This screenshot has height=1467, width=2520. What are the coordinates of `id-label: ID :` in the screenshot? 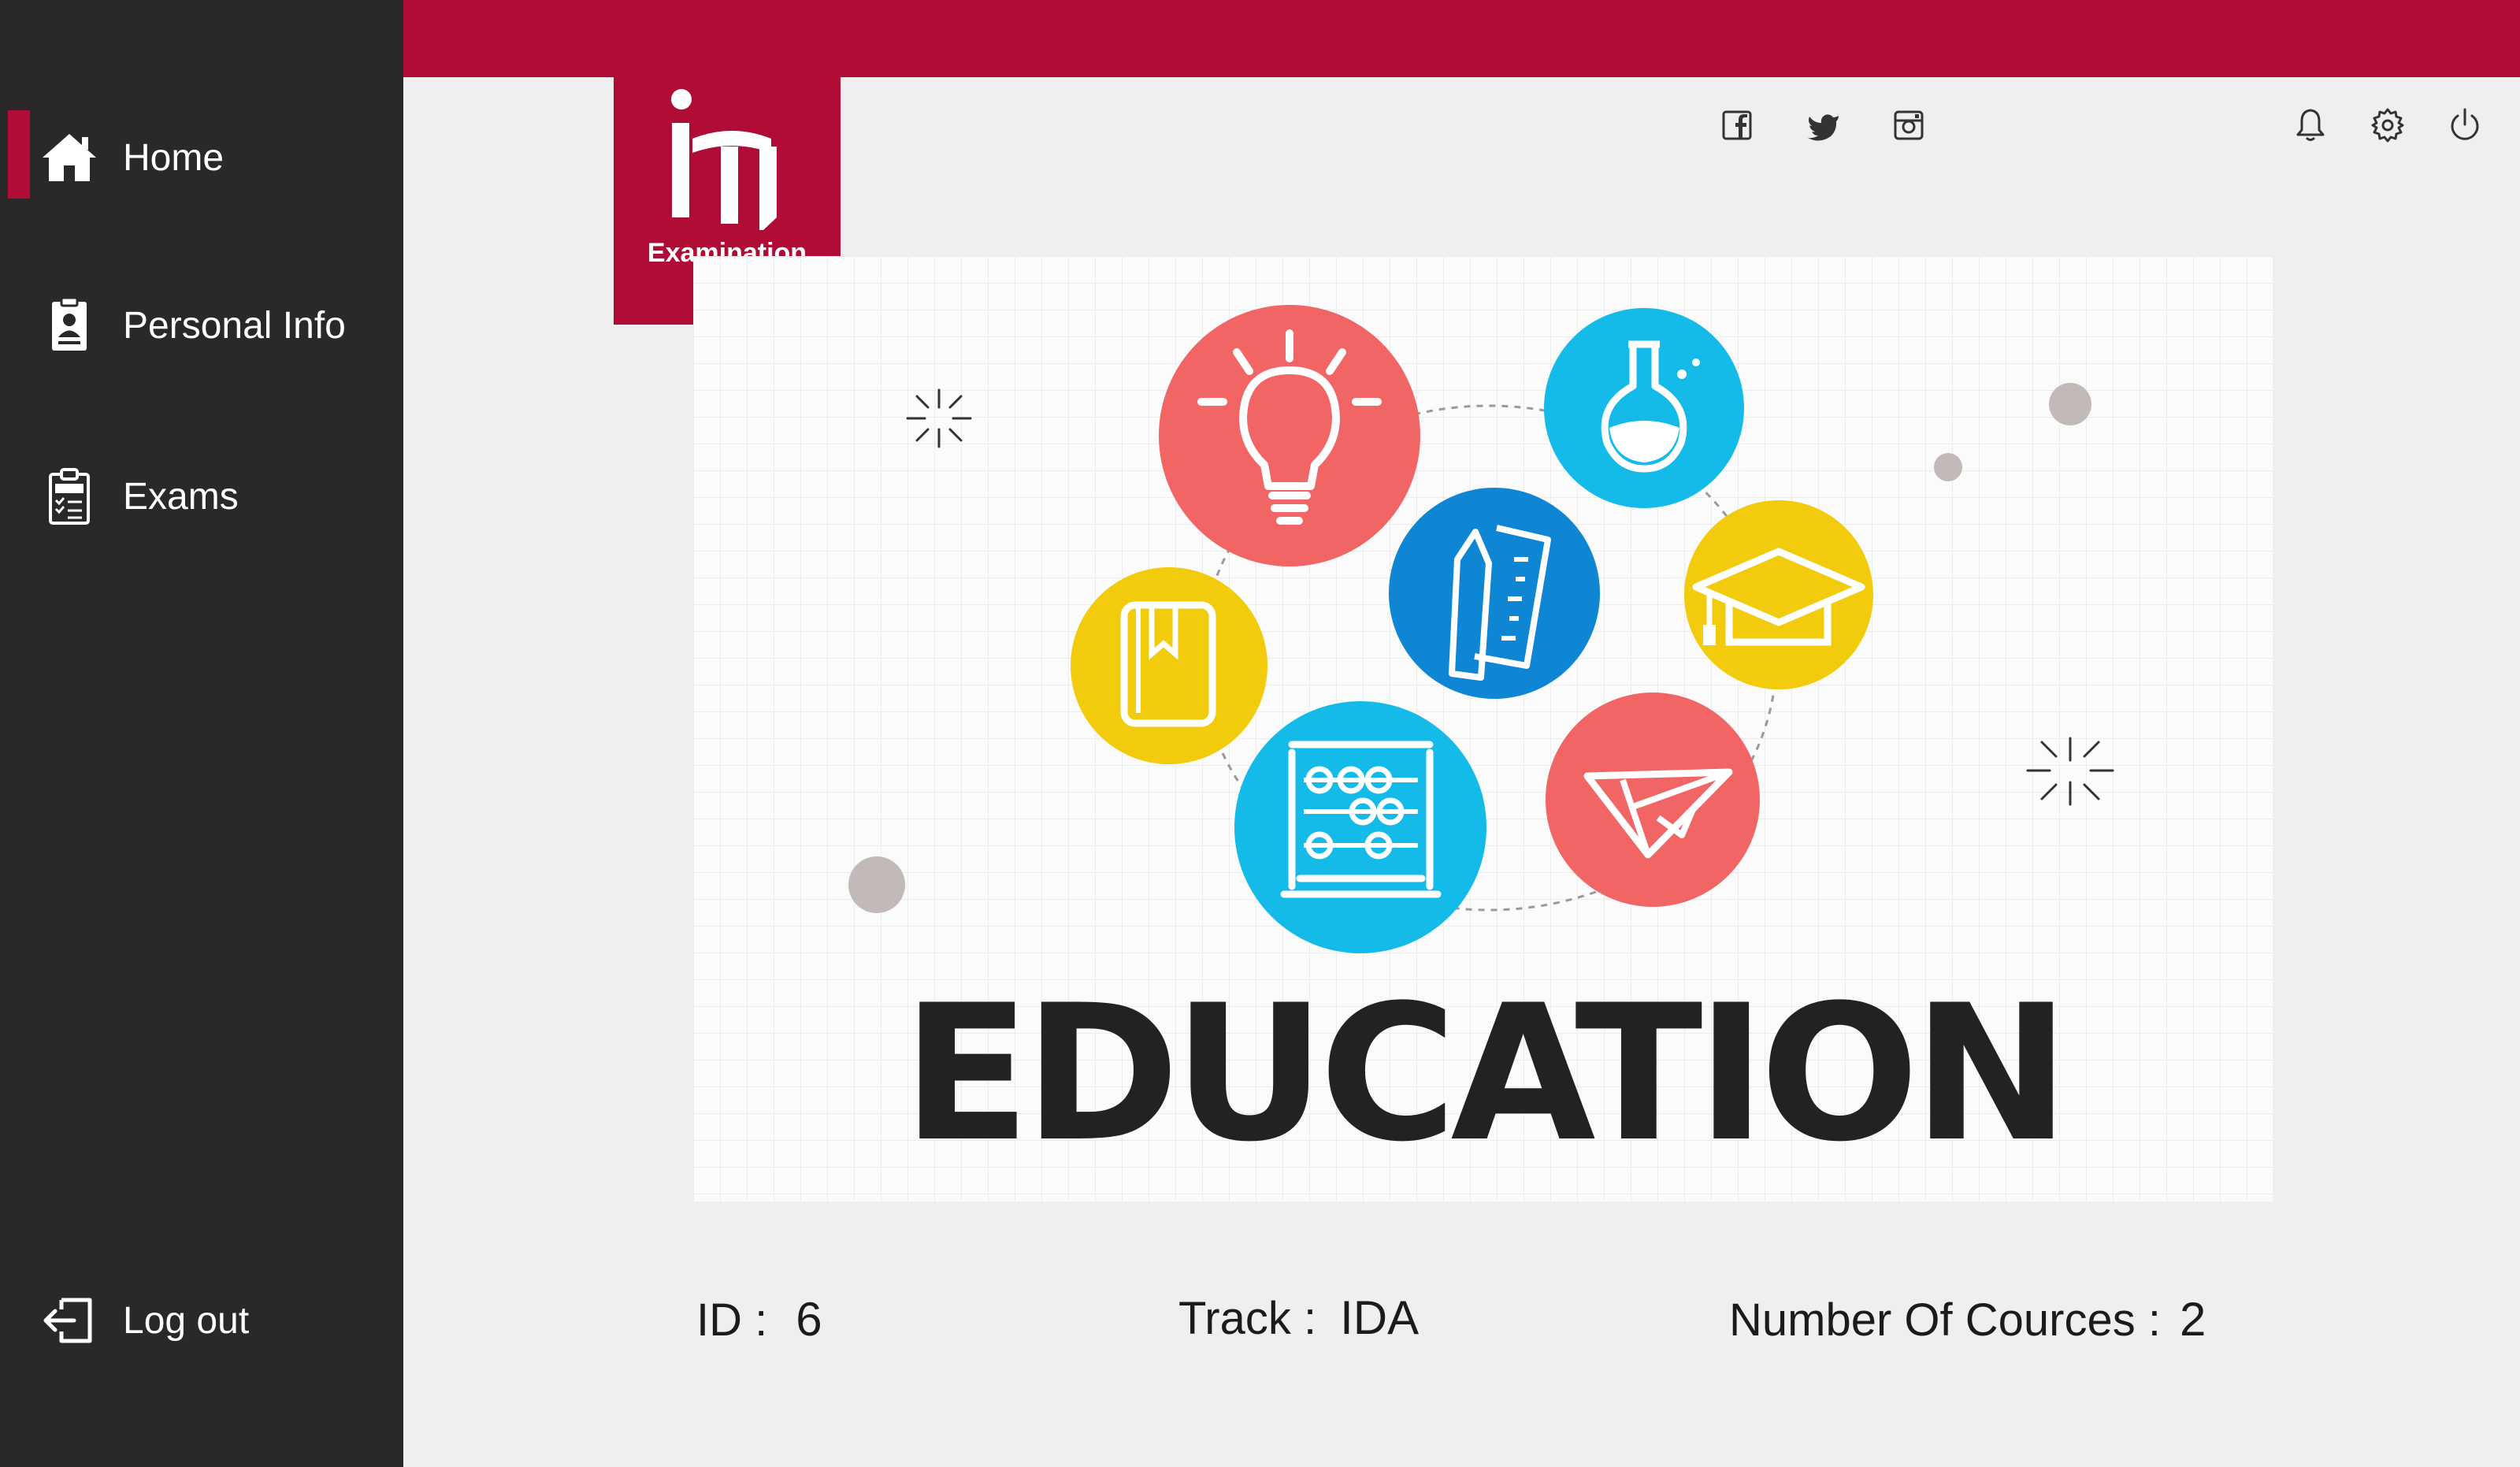 It's located at (732, 1320).